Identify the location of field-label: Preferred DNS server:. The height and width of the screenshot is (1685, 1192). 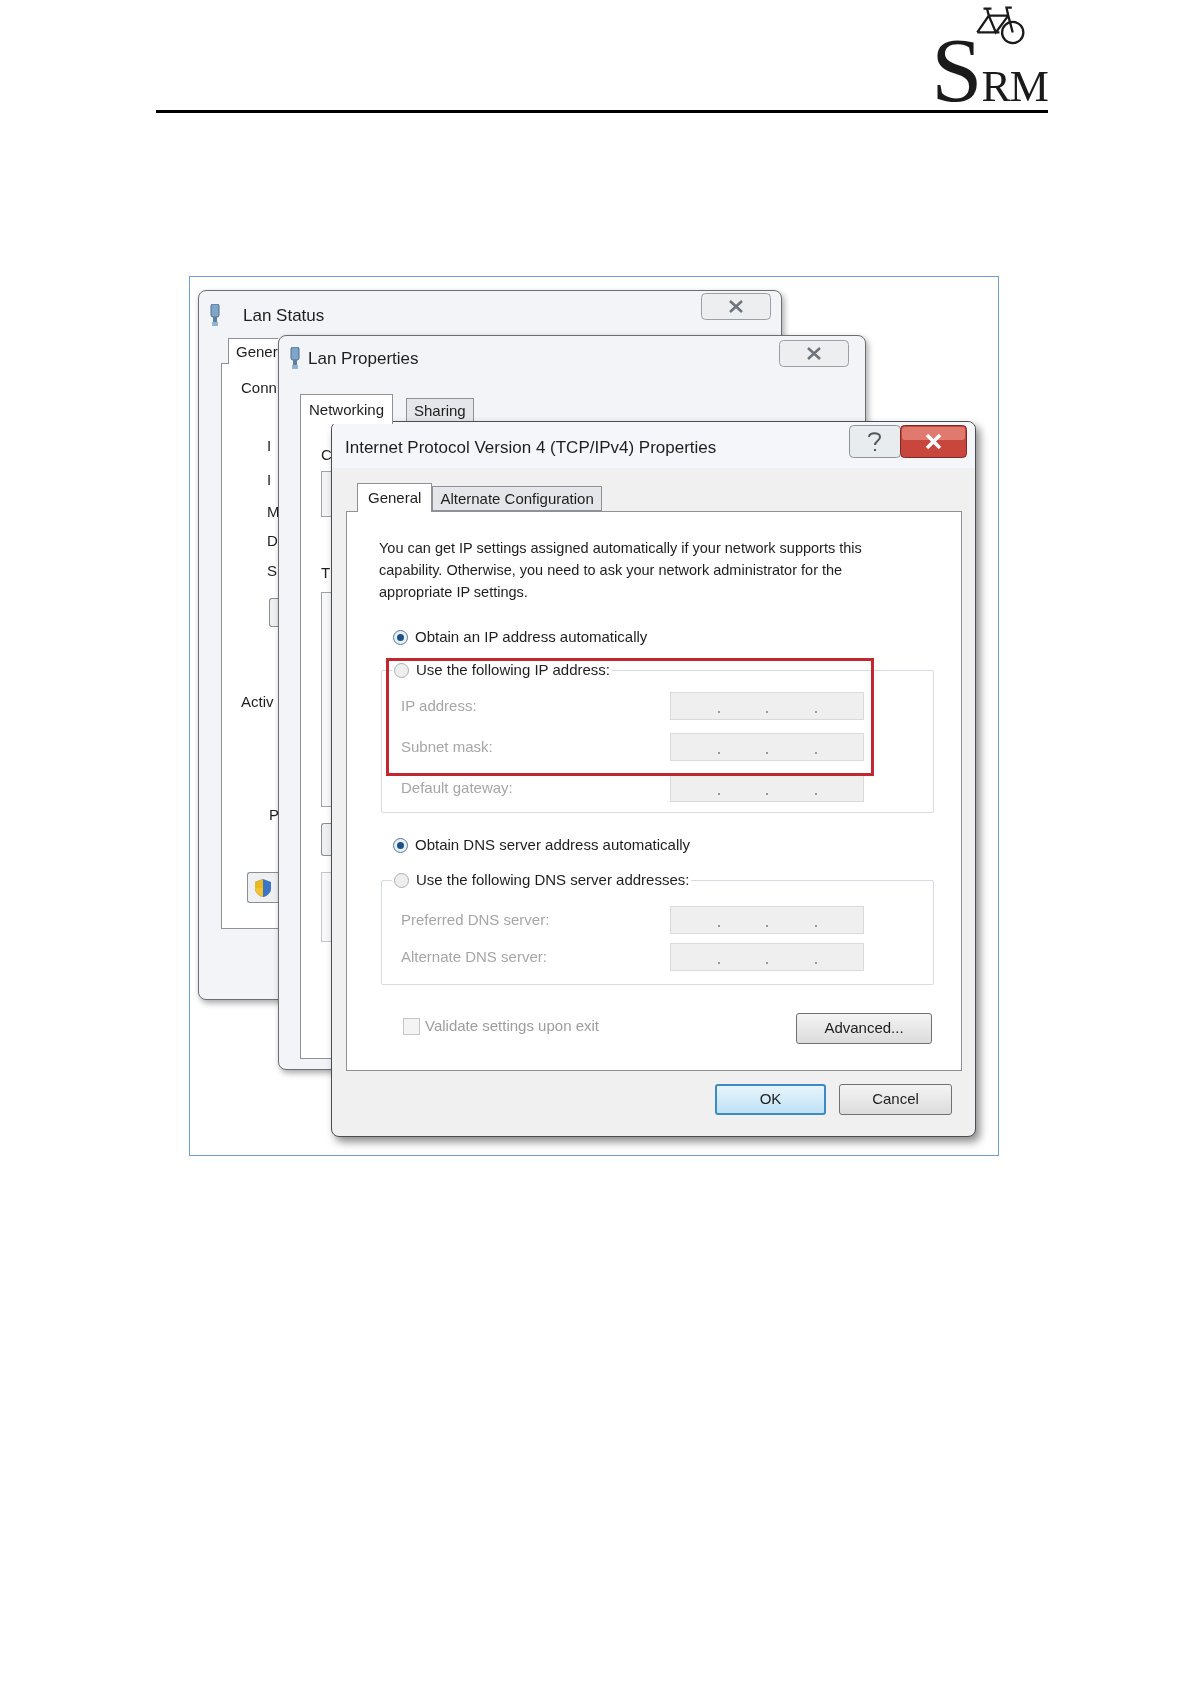
(476, 919).